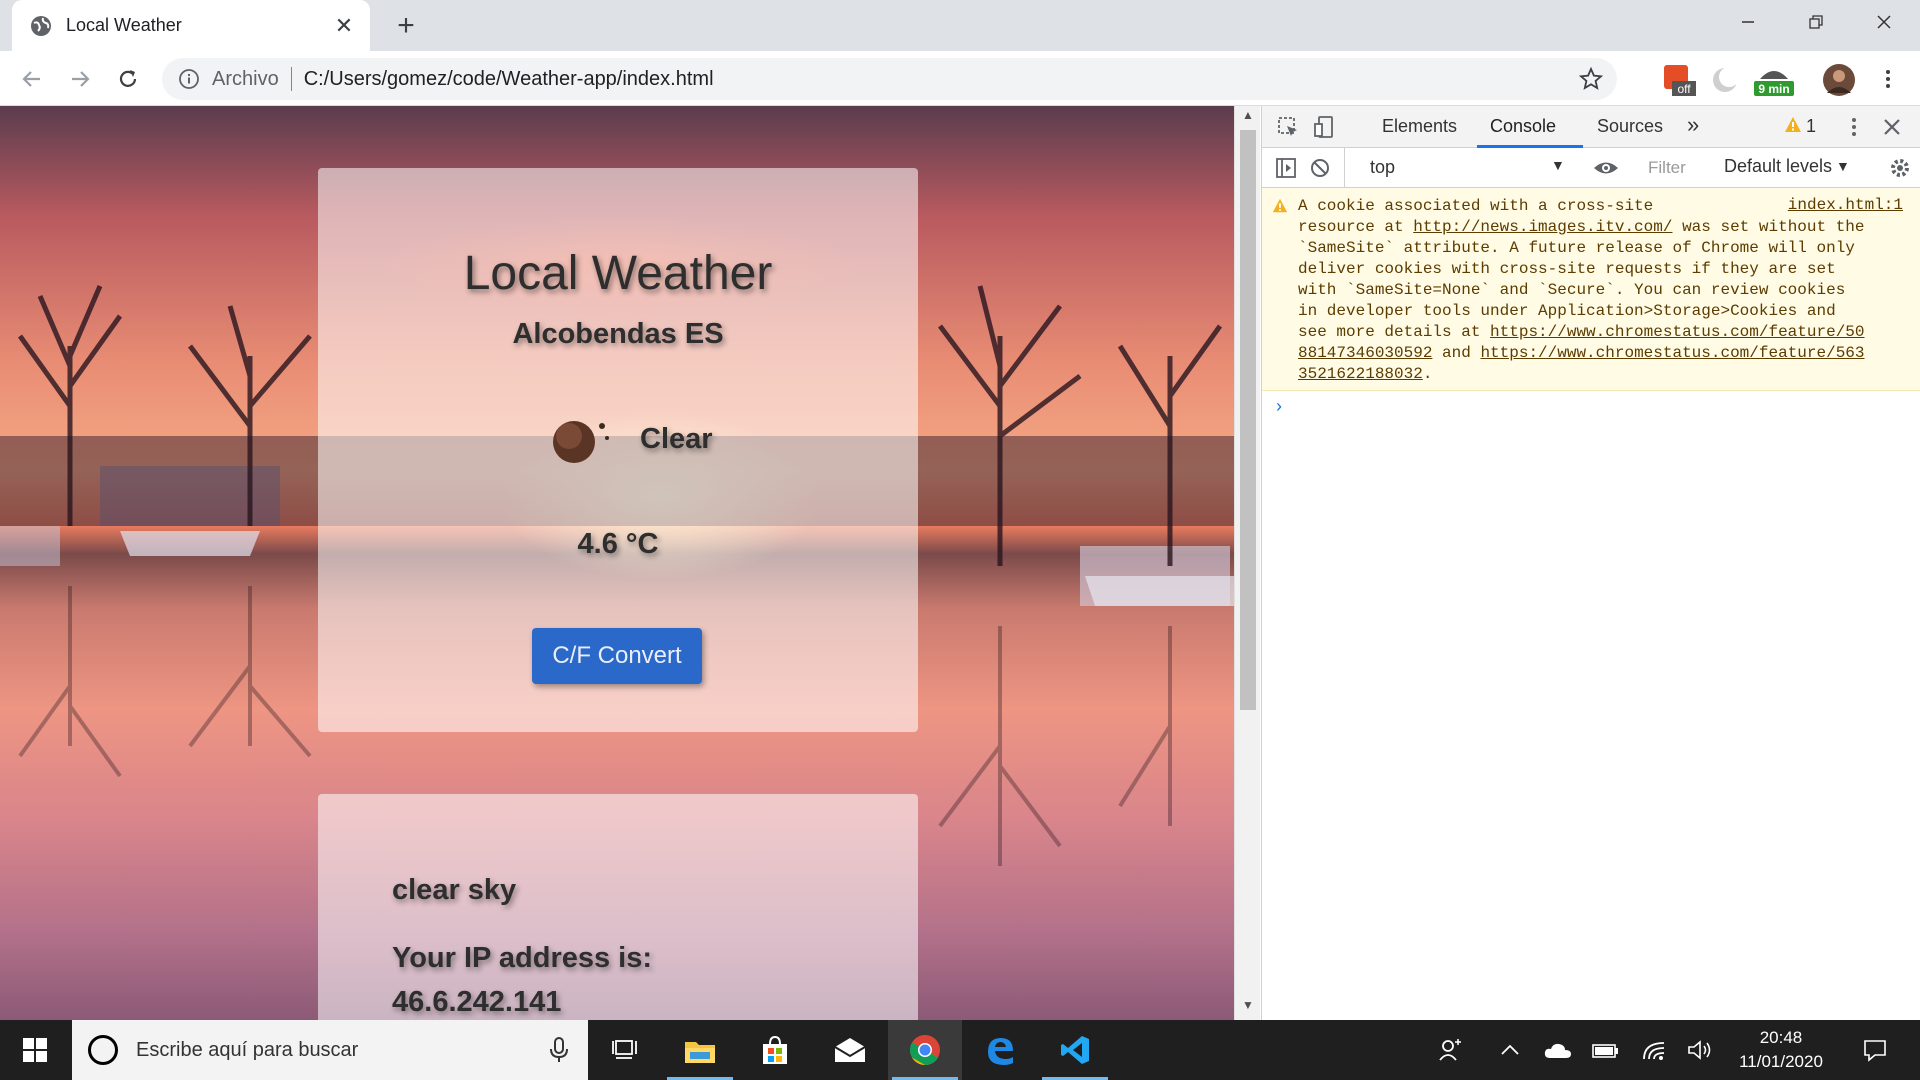  I want to click on scroll-up-icon: ▲, so click(1248, 118).